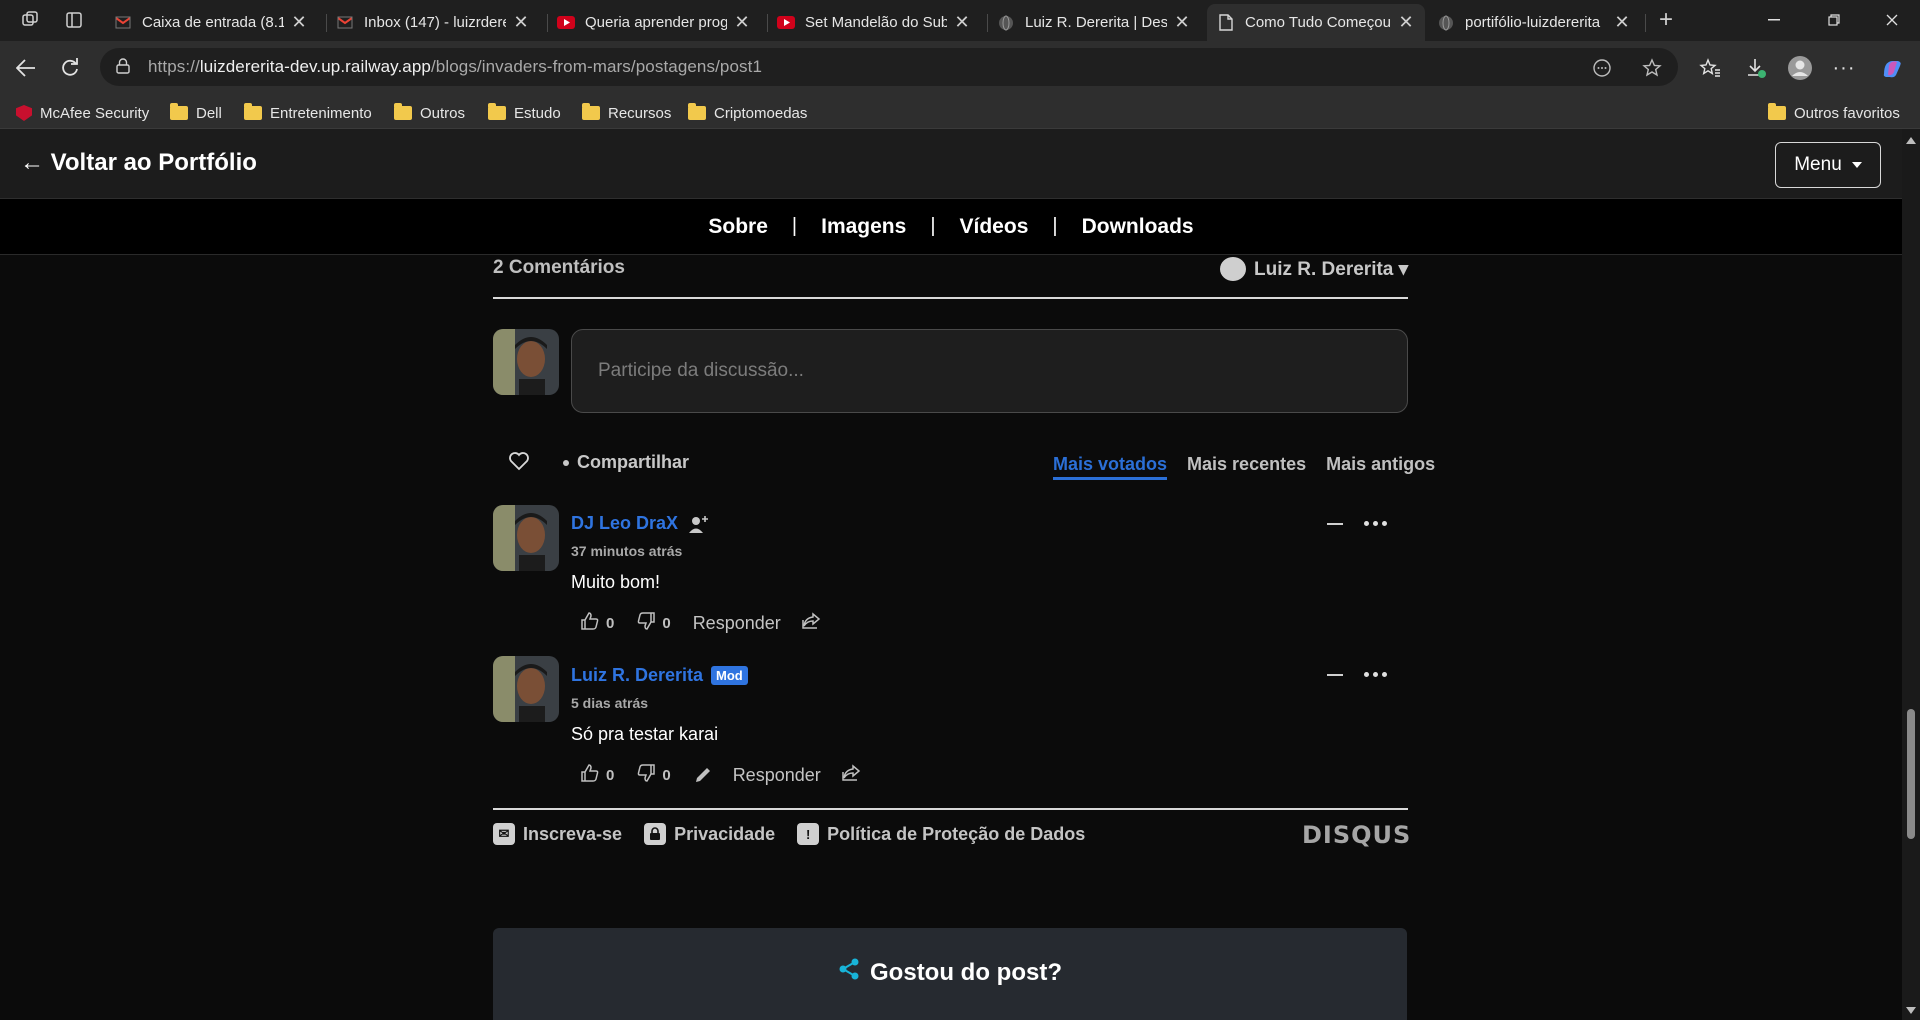 The image size is (1920, 1020). I want to click on subscribe-link: ✉ Inscreva-se, so click(557, 834).